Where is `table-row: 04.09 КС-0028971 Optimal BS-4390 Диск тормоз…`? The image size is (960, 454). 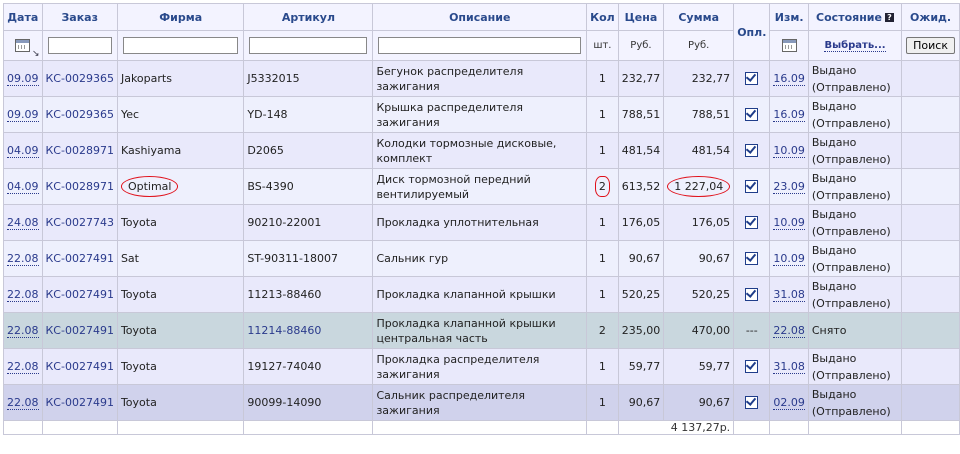 table-row: 04.09 КС-0028971 Optimal BS-4390 Диск тормоз… is located at coordinates (481, 186).